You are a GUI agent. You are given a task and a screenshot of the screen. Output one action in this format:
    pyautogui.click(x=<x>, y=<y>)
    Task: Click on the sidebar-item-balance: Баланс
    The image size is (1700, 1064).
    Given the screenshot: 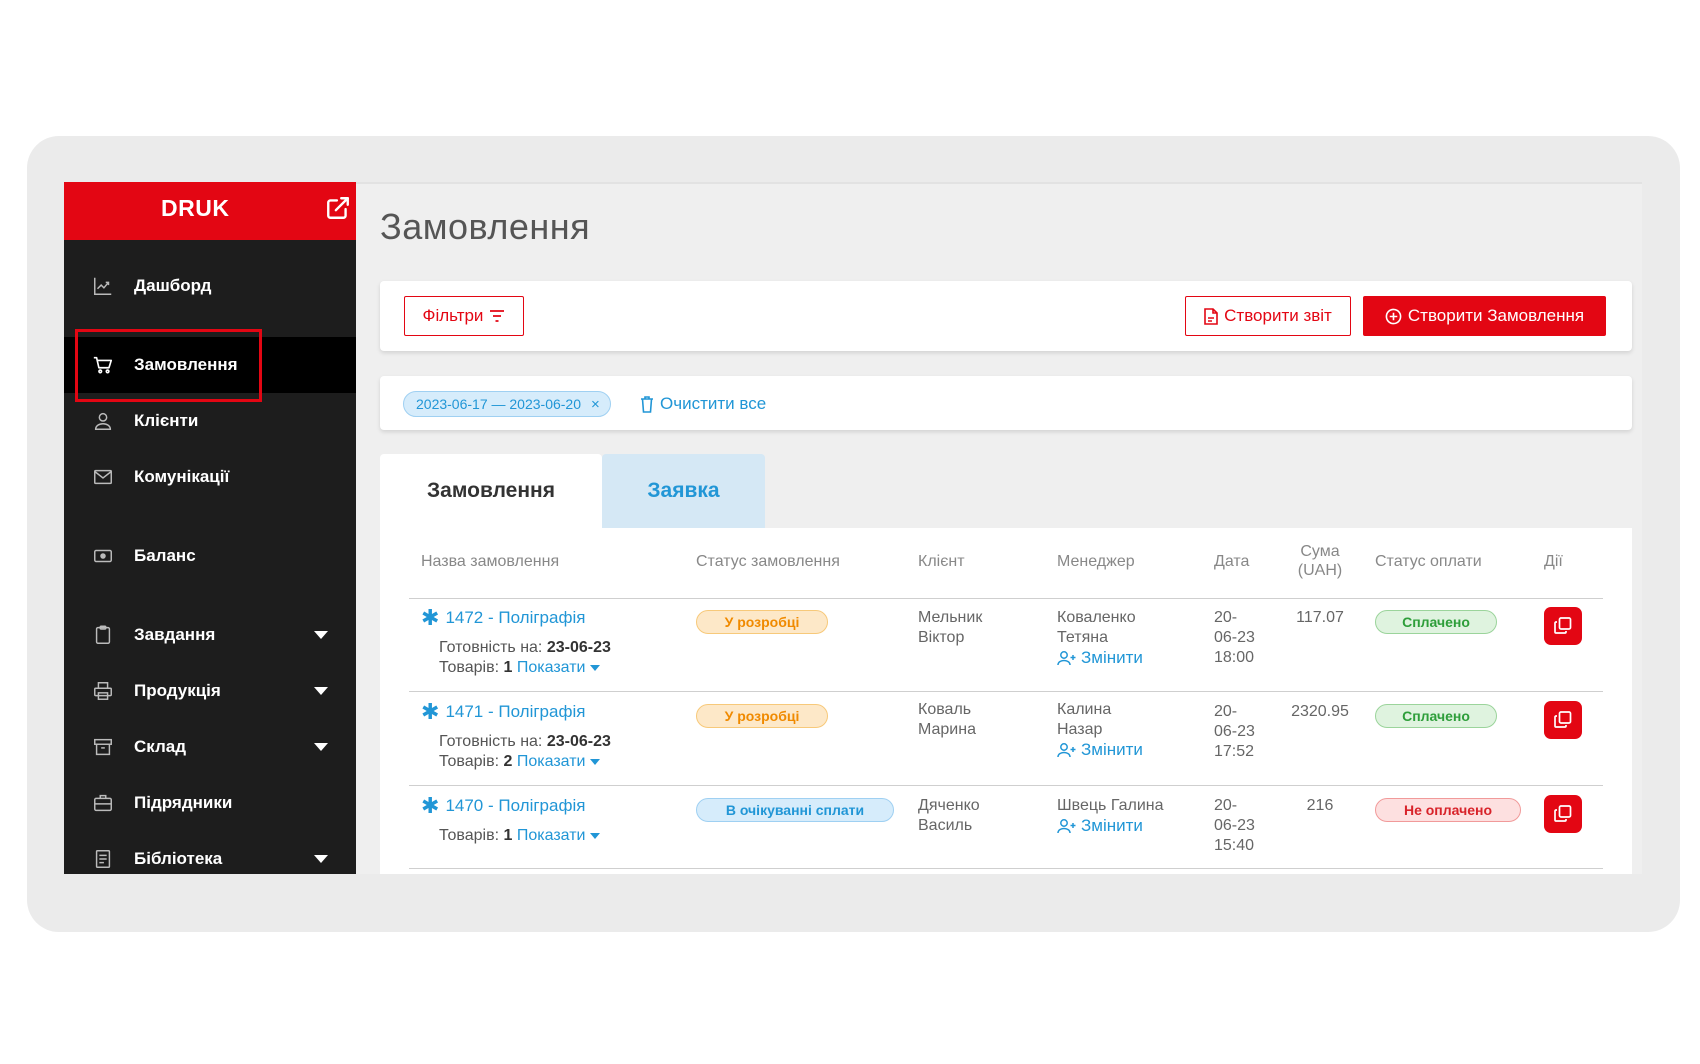 What is the action you would take?
    pyautogui.click(x=210, y=556)
    